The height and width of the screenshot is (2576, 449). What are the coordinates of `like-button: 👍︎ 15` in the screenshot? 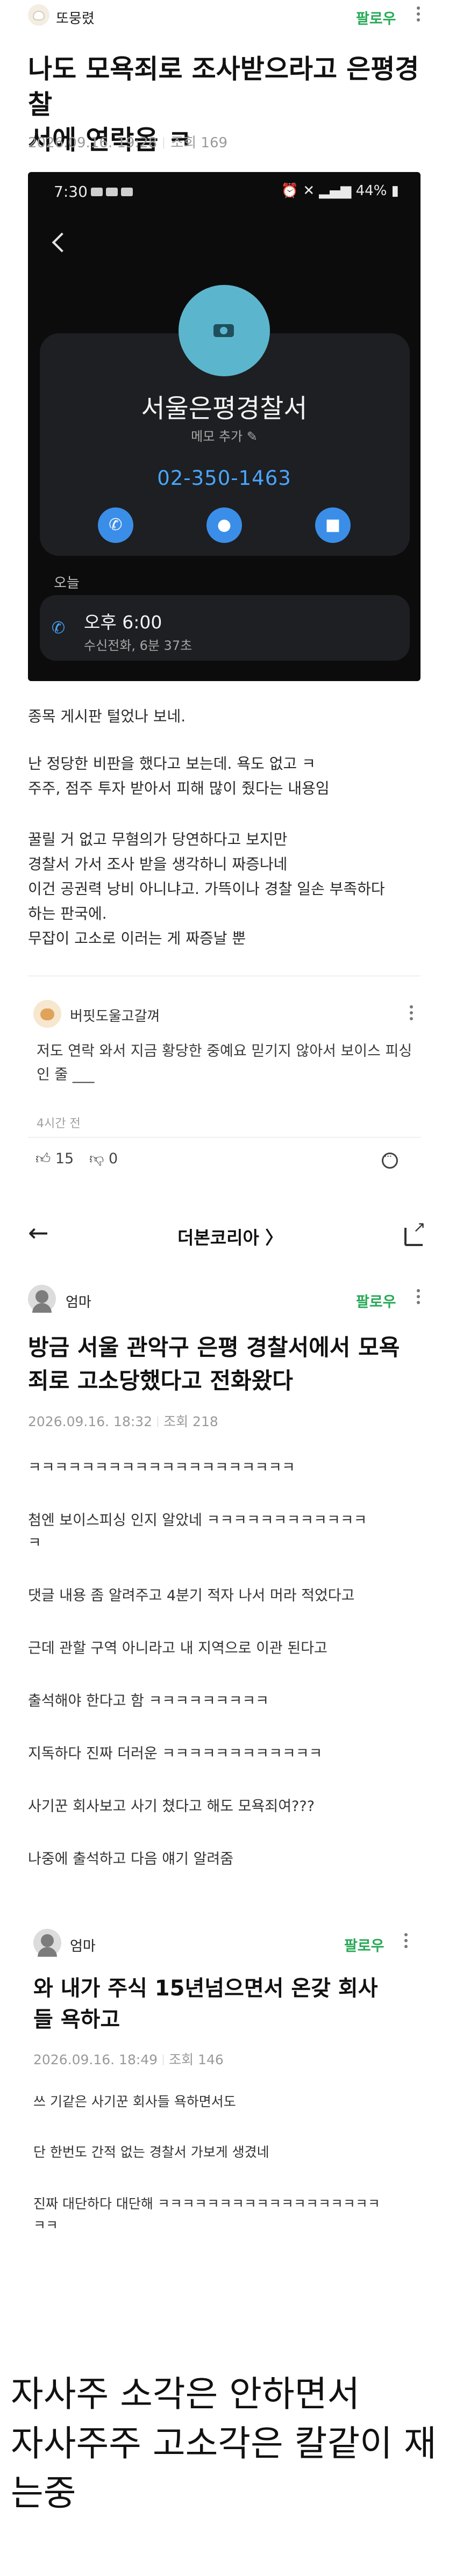 It's located at (55, 1159).